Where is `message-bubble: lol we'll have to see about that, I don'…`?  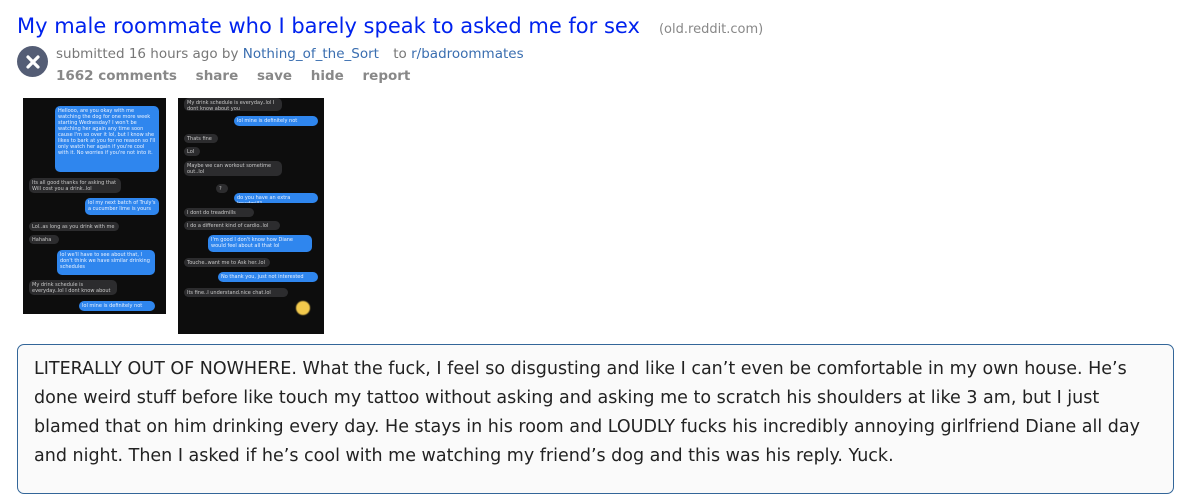
message-bubble: lol we'll have to see about that, I don'… is located at coordinates (106, 262).